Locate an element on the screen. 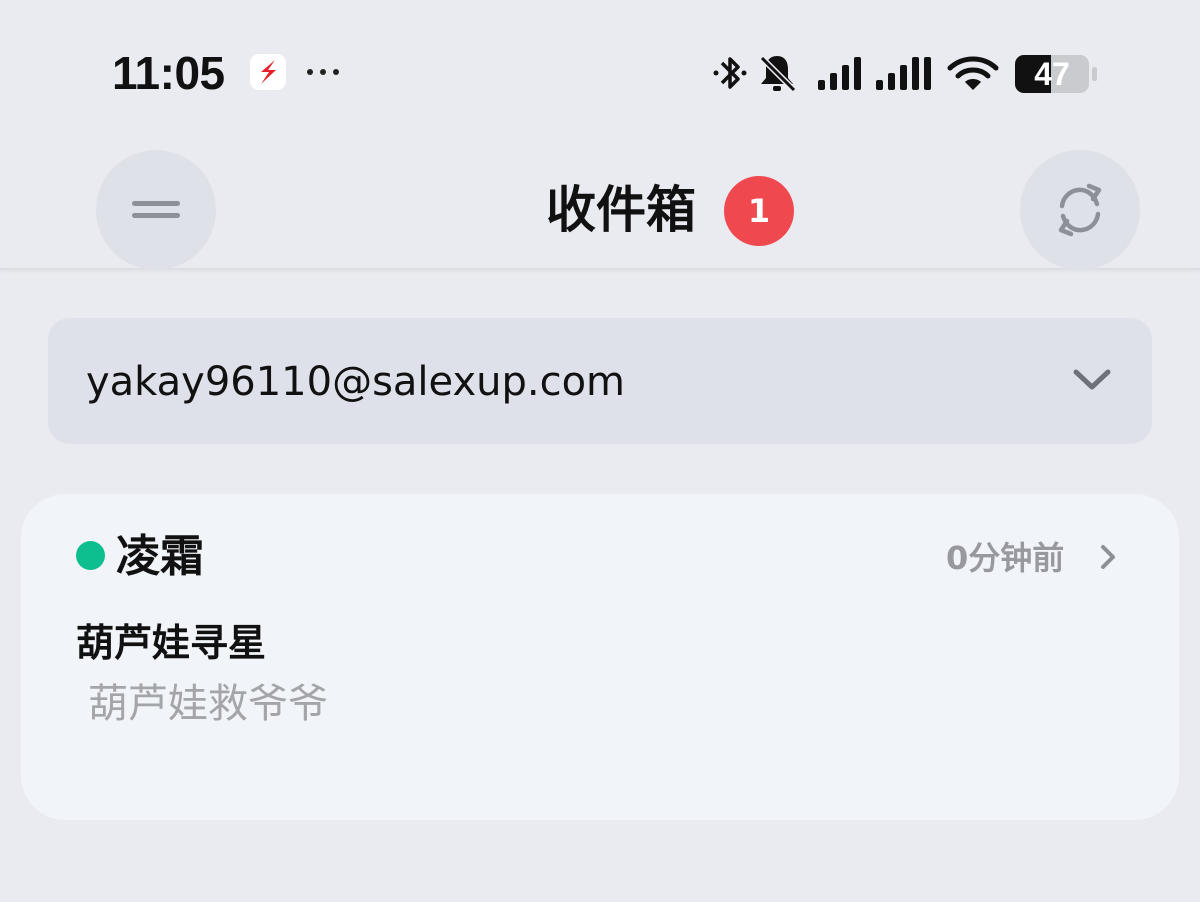 Image resolution: width=1200 pixels, height=902 pixels. bell-muted-icon is located at coordinates (778, 74).